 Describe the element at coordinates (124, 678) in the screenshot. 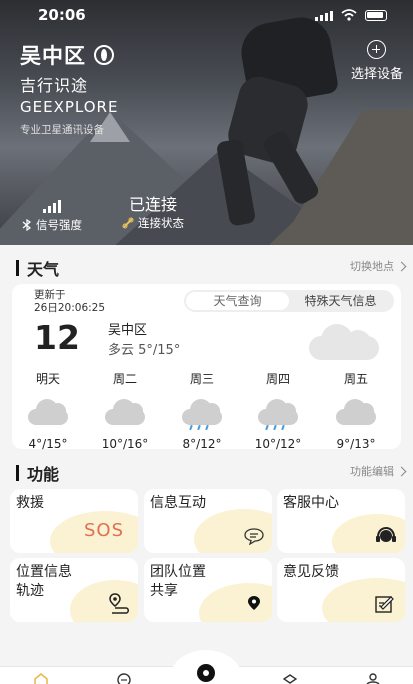

I see `message-icon` at that location.